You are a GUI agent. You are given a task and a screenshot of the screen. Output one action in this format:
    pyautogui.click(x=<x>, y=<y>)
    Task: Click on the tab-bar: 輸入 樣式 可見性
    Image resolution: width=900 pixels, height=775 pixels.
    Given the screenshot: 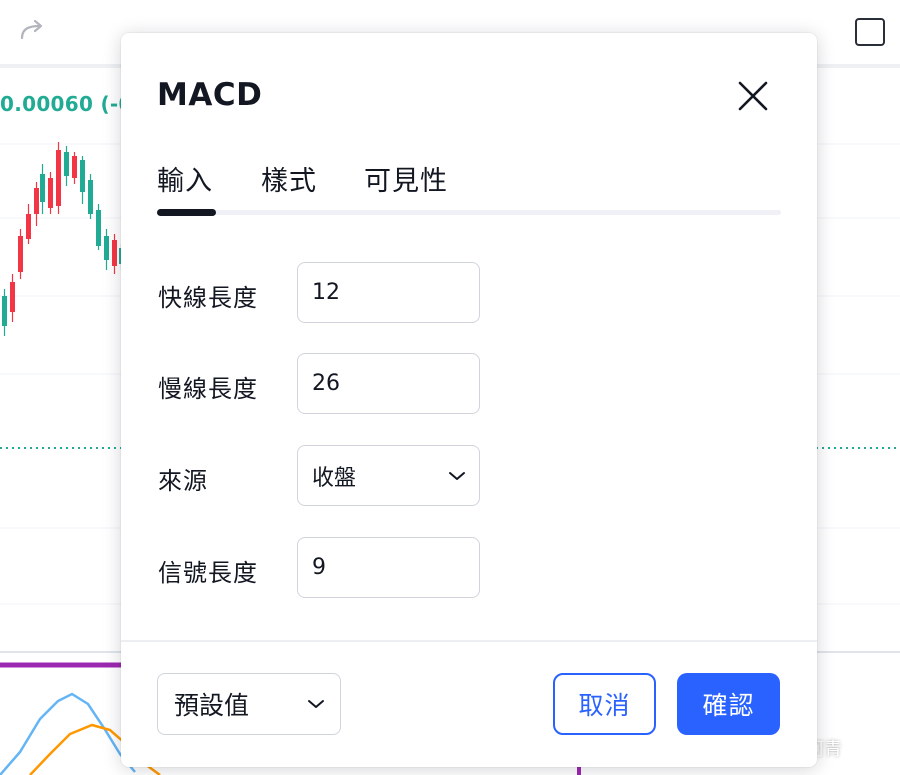 What is the action you would take?
    pyautogui.click(x=469, y=188)
    